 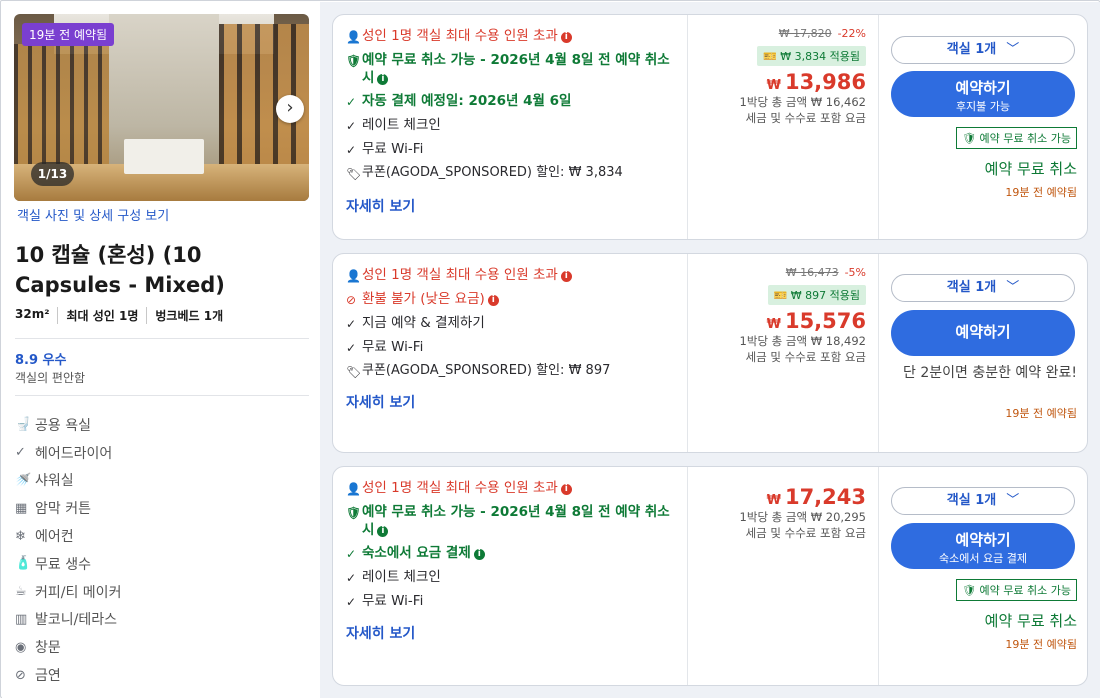 I want to click on photo-counter: 1/13, so click(x=52, y=174).